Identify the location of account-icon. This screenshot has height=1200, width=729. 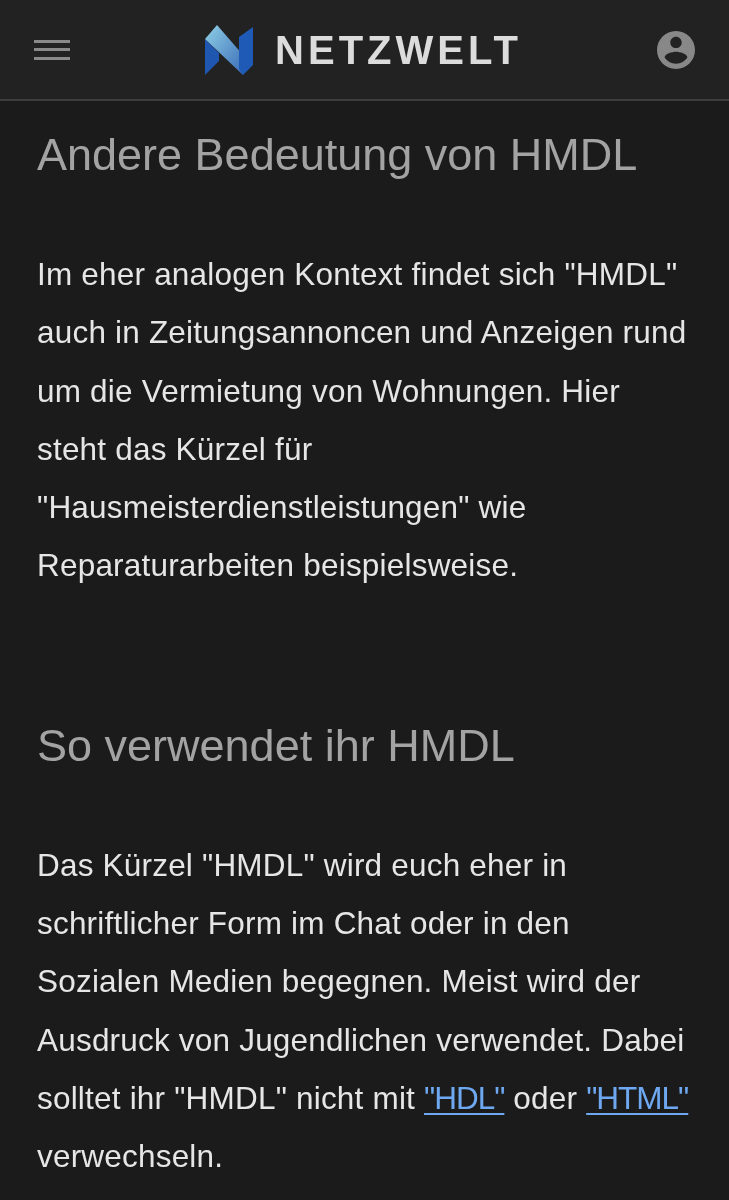
(676, 49).